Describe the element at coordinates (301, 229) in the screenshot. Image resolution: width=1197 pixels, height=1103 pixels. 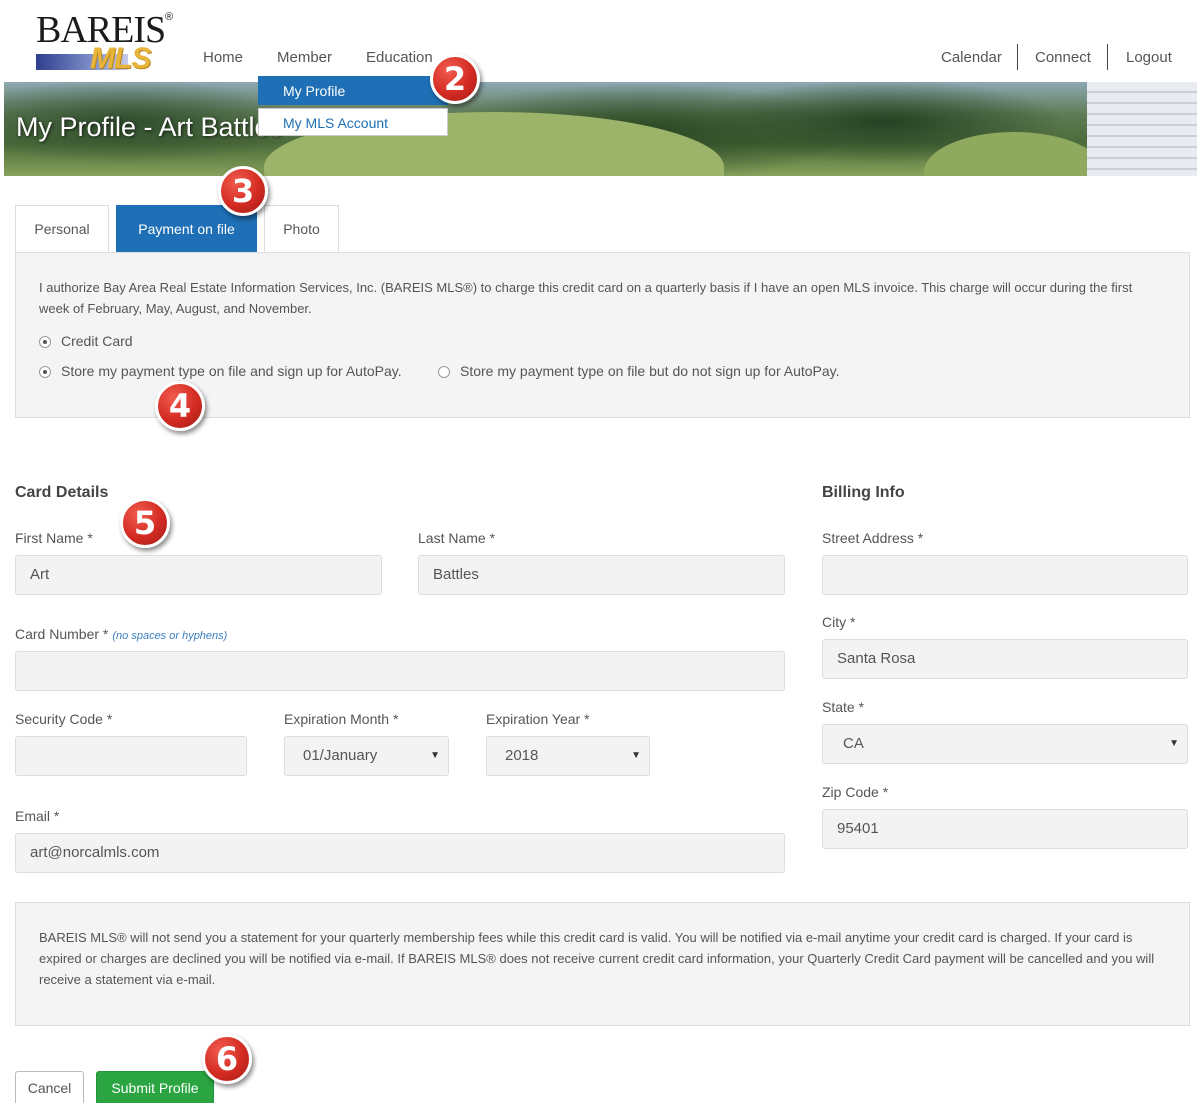
I see `tab-photo: Photo` at that location.